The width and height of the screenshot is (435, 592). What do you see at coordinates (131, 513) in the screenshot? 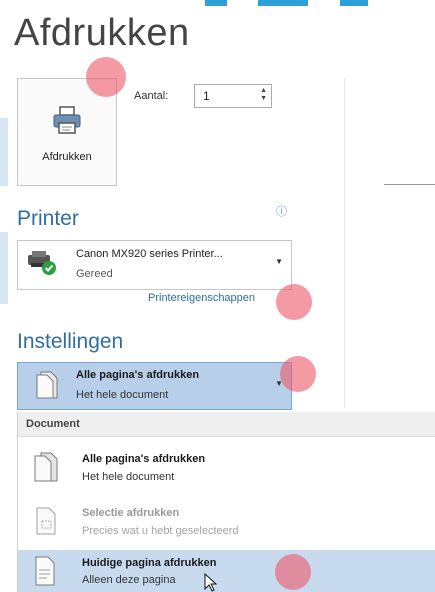
I see `dropdown-item-title: Selectie afdrukken` at bounding box center [131, 513].